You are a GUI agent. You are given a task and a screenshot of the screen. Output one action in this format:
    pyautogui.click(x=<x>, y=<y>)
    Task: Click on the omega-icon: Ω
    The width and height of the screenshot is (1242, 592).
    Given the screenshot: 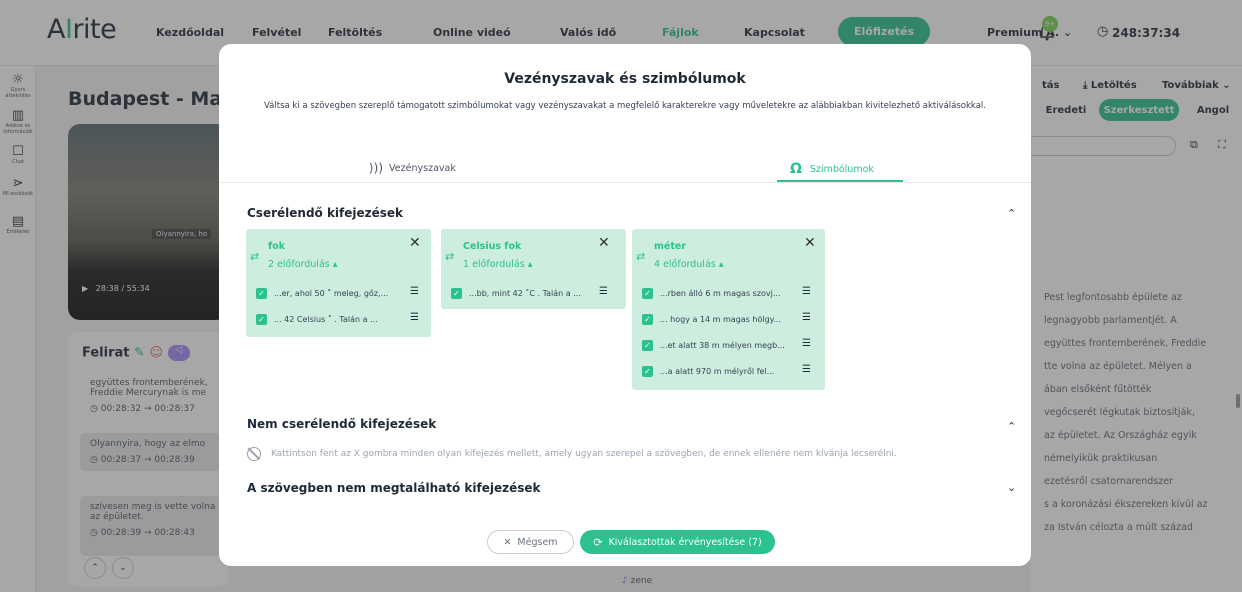 What is the action you would take?
    pyautogui.click(x=796, y=169)
    